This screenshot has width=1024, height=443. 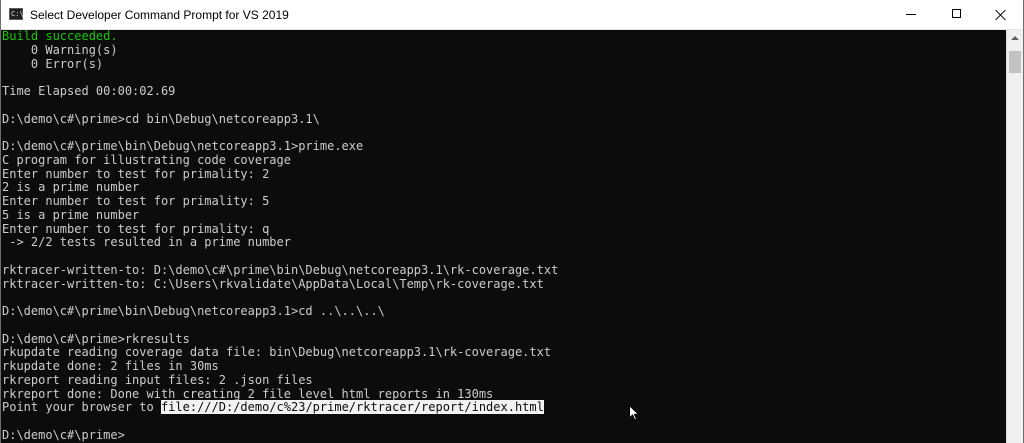 What do you see at coordinates (146, 159) in the screenshot?
I see `console-line: C program for illustrating code coverage` at bounding box center [146, 159].